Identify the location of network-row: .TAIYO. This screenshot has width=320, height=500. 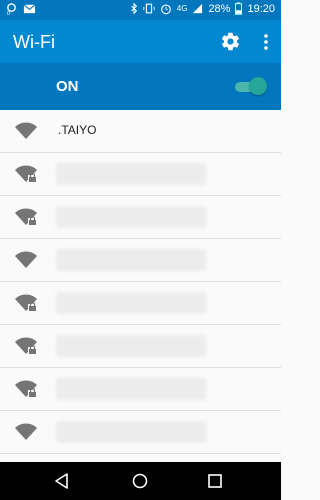
(140, 131).